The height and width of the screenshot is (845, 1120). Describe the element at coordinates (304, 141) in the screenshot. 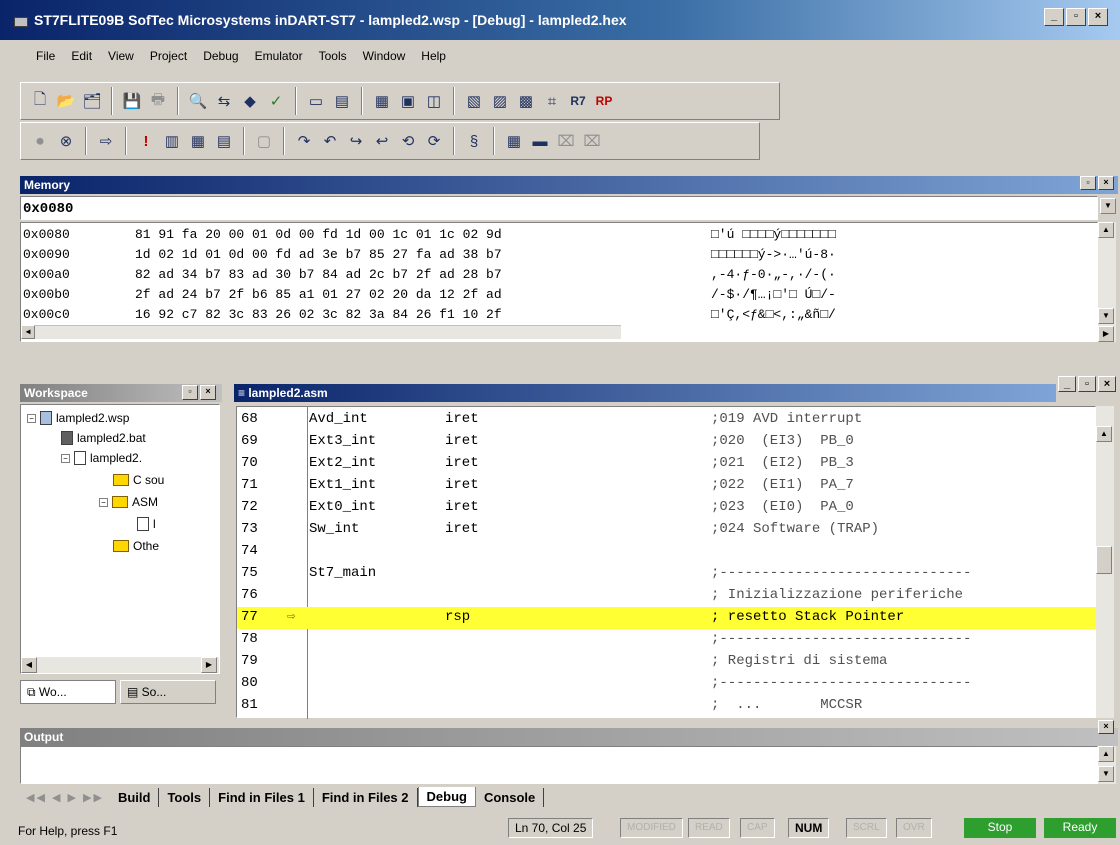

I see `step-over-icon: ↷` at that location.